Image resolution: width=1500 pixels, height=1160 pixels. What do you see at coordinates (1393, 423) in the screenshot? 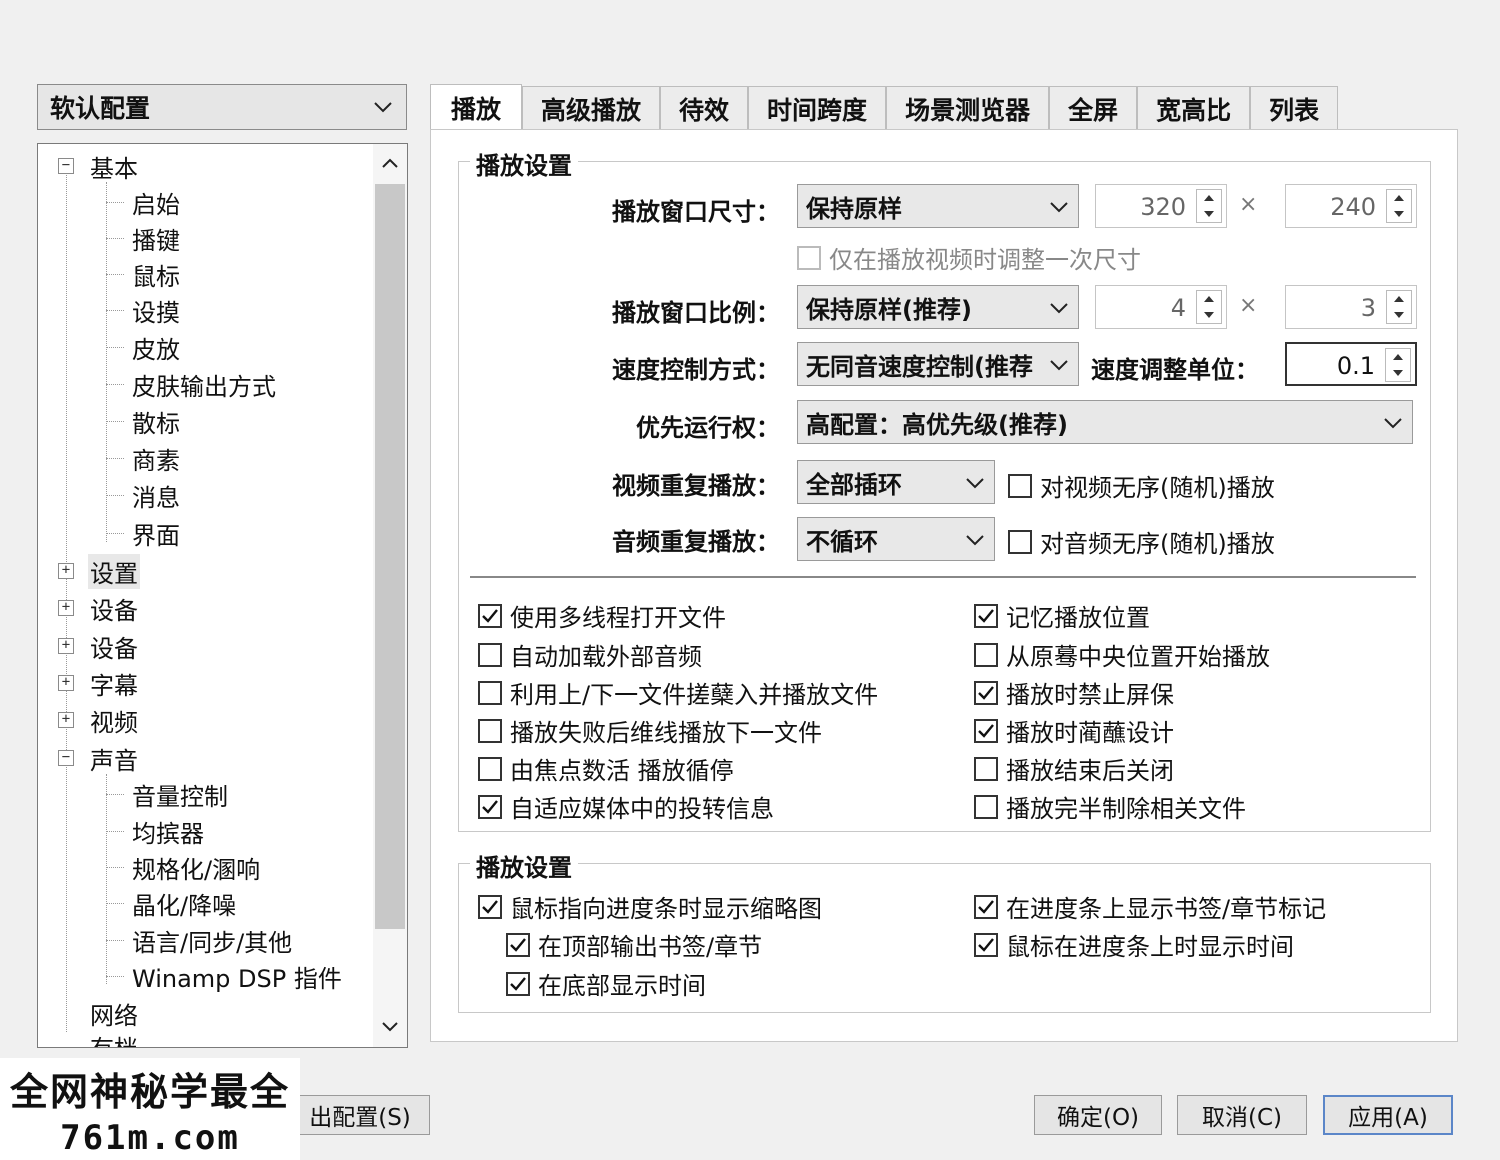
I see `chevron-down-icon` at bounding box center [1393, 423].